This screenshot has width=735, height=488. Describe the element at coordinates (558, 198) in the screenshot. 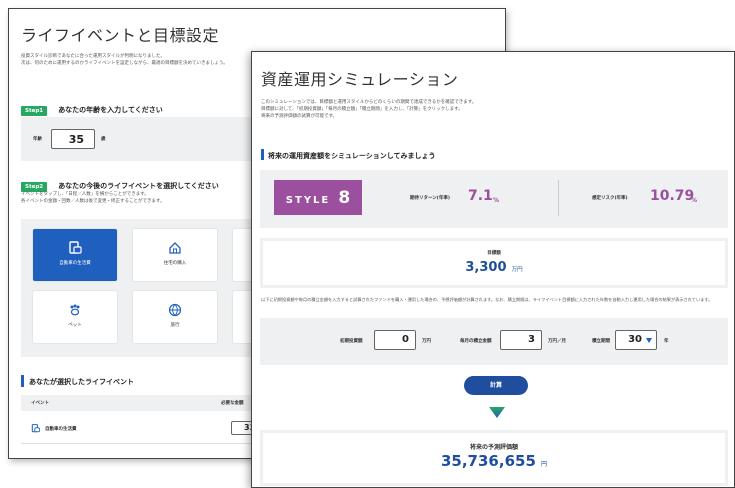

I see `panel-divider` at that location.